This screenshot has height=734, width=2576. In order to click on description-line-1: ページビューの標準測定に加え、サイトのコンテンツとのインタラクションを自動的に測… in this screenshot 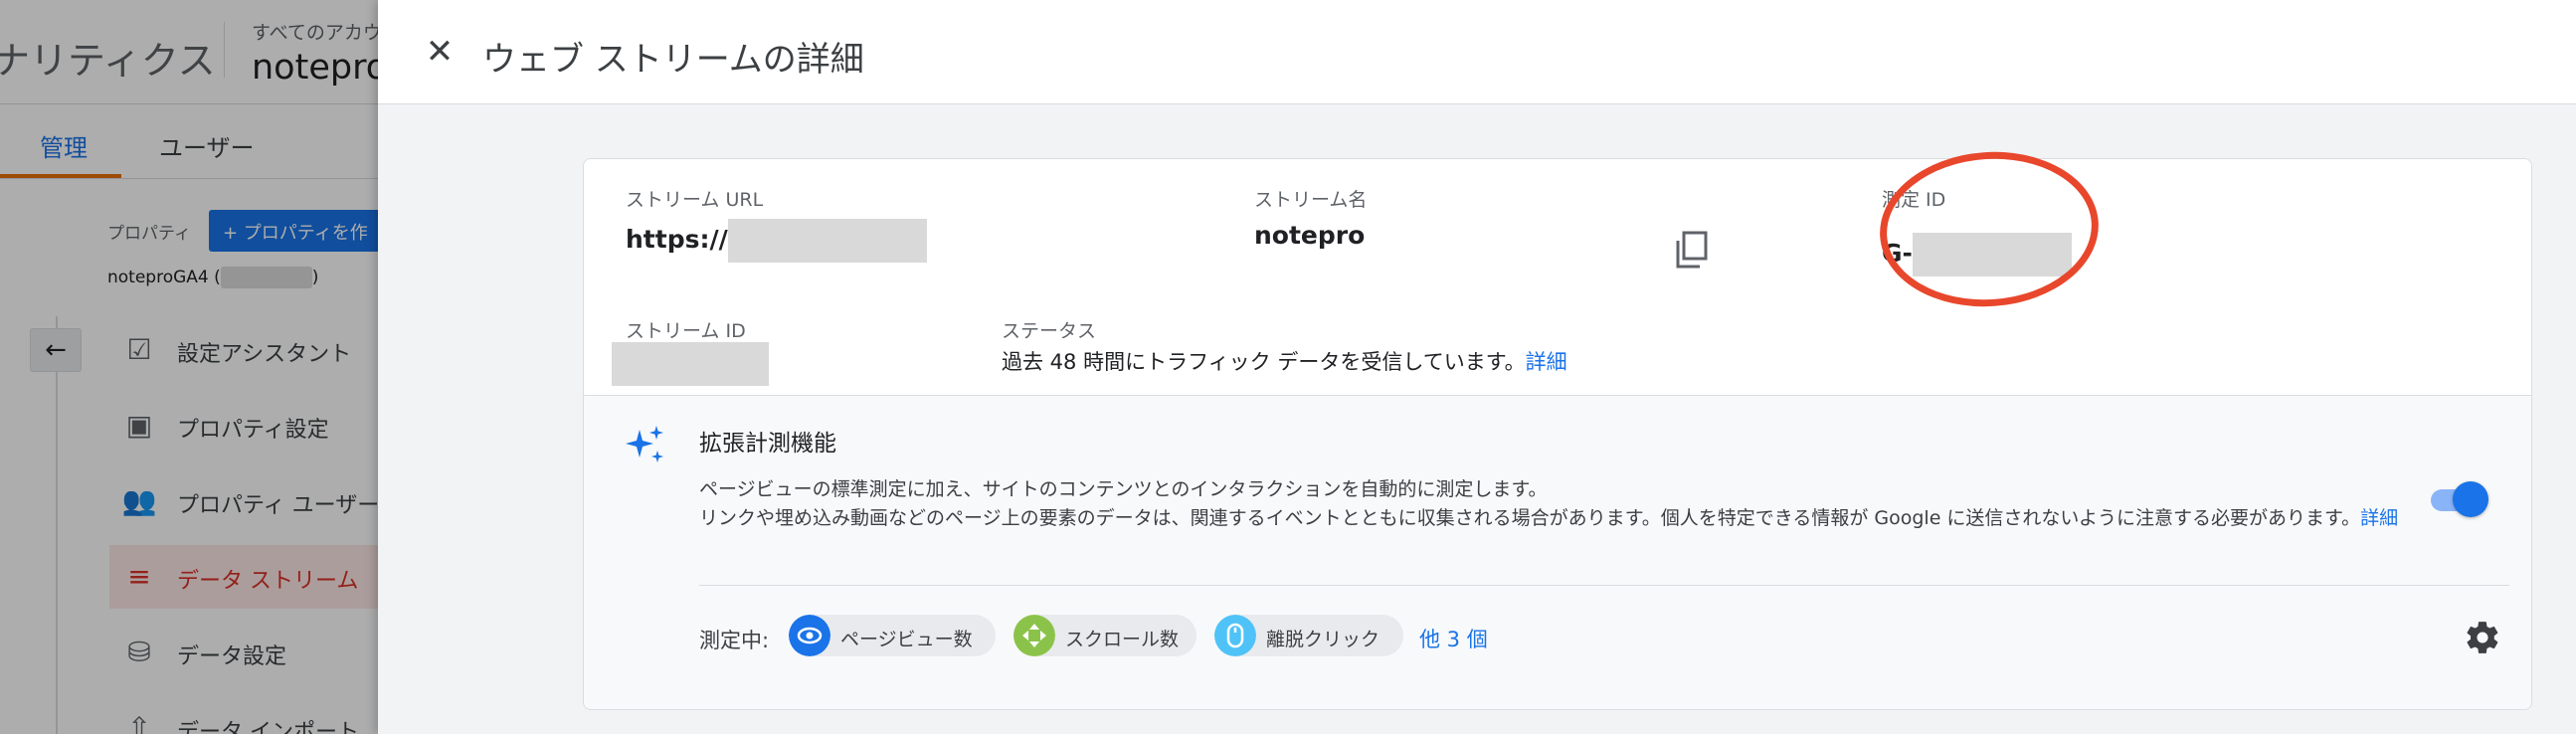, I will do `click(1123, 489)`.